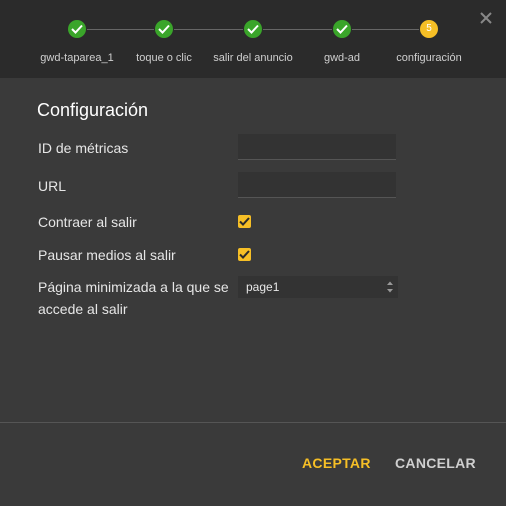  What do you see at coordinates (52, 186) in the screenshot?
I see `url-label: URL` at bounding box center [52, 186].